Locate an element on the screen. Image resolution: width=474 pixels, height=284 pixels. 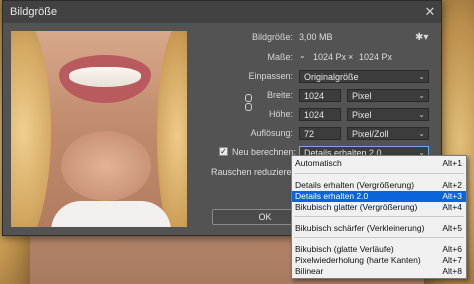
aufloesung-input: 72 is located at coordinates (320, 133).